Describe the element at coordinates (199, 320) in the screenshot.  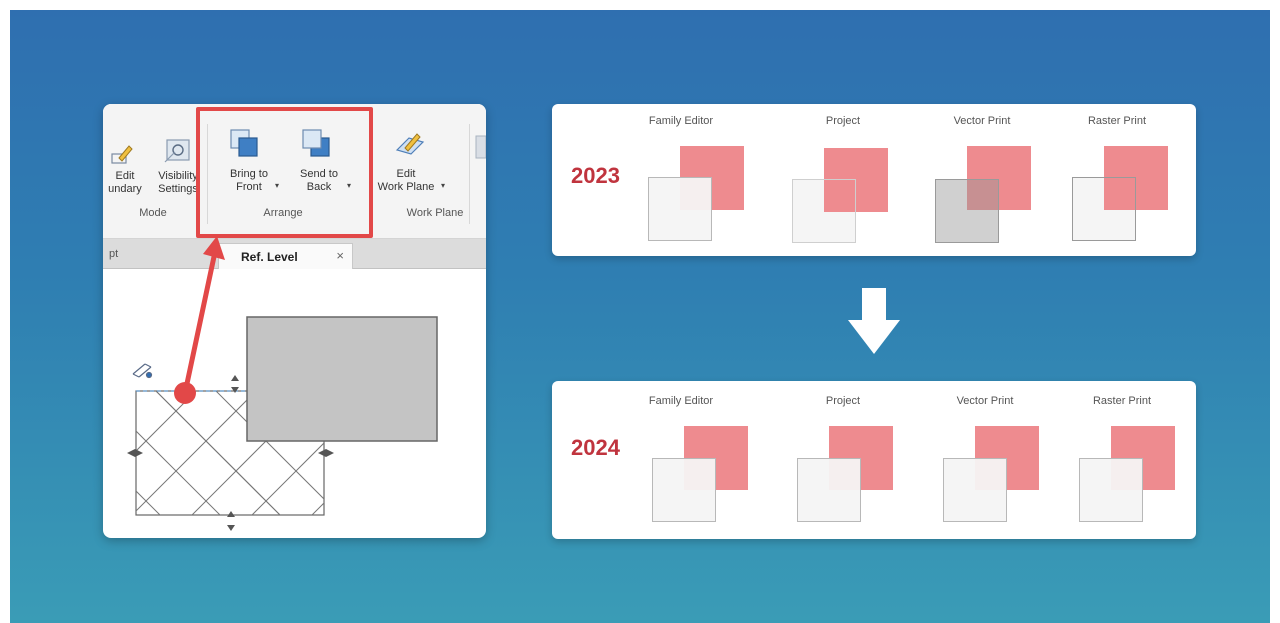
I see `pointer-arrow` at that location.